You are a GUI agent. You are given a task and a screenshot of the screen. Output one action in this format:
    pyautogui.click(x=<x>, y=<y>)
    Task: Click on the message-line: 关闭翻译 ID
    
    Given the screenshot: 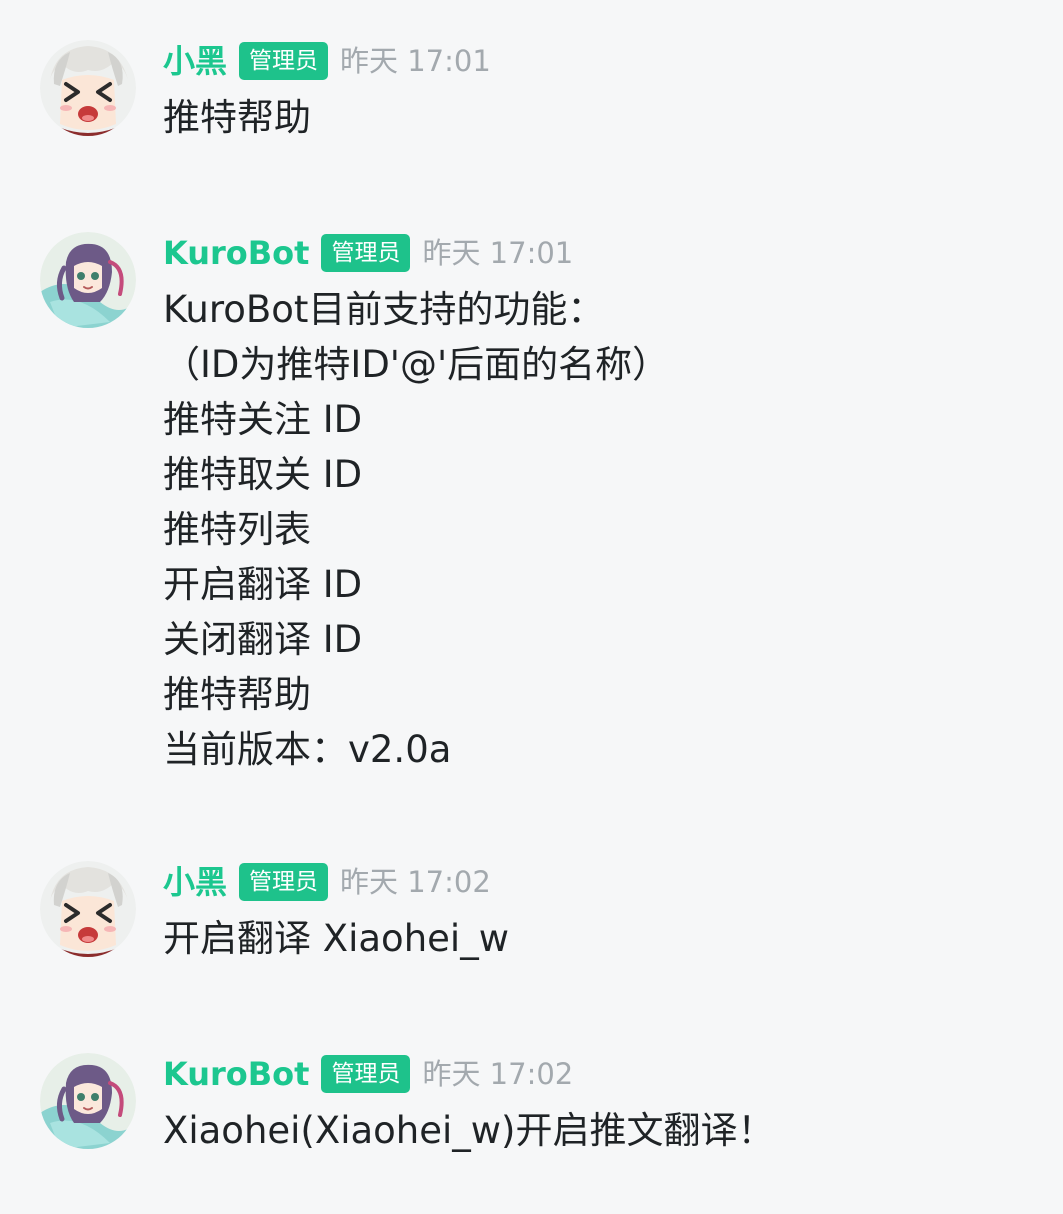 What is the action you would take?
    pyautogui.click(x=263, y=639)
    